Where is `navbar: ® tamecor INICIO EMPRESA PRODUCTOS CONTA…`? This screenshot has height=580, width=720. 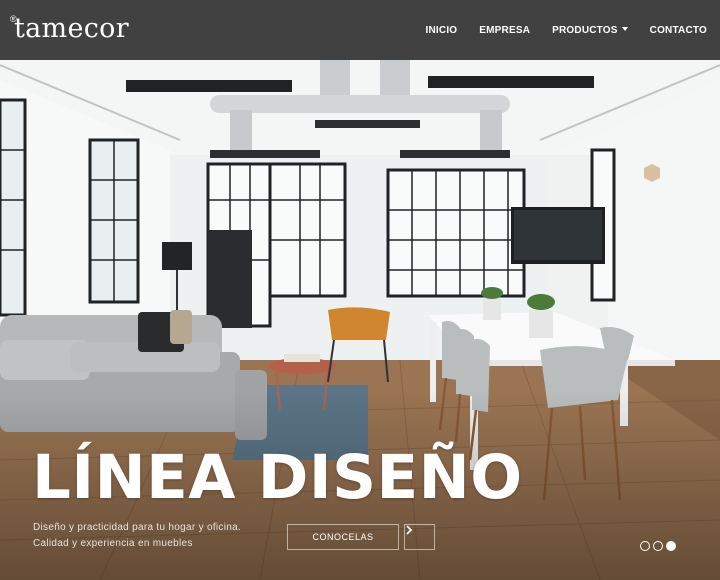 navbar: ® tamecor INICIO EMPRESA PRODUCTOS CONTA… is located at coordinates (360, 30).